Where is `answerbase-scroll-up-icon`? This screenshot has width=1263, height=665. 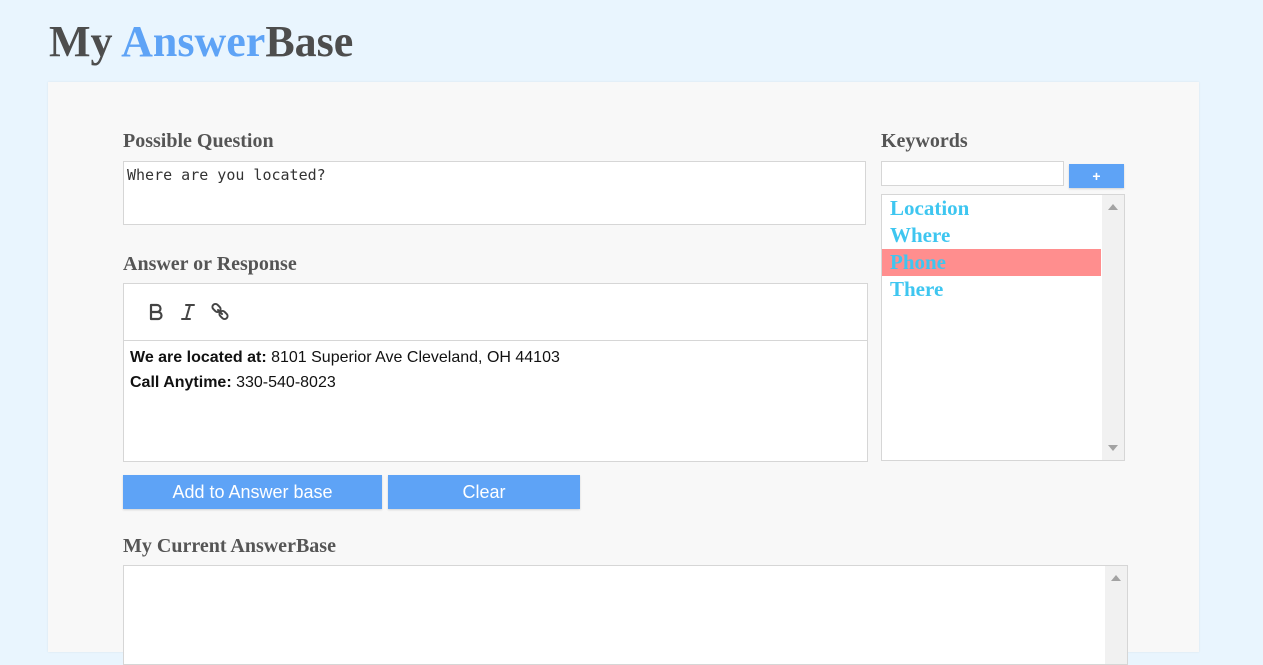 answerbase-scroll-up-icon is located at coordinates (1116, 578).